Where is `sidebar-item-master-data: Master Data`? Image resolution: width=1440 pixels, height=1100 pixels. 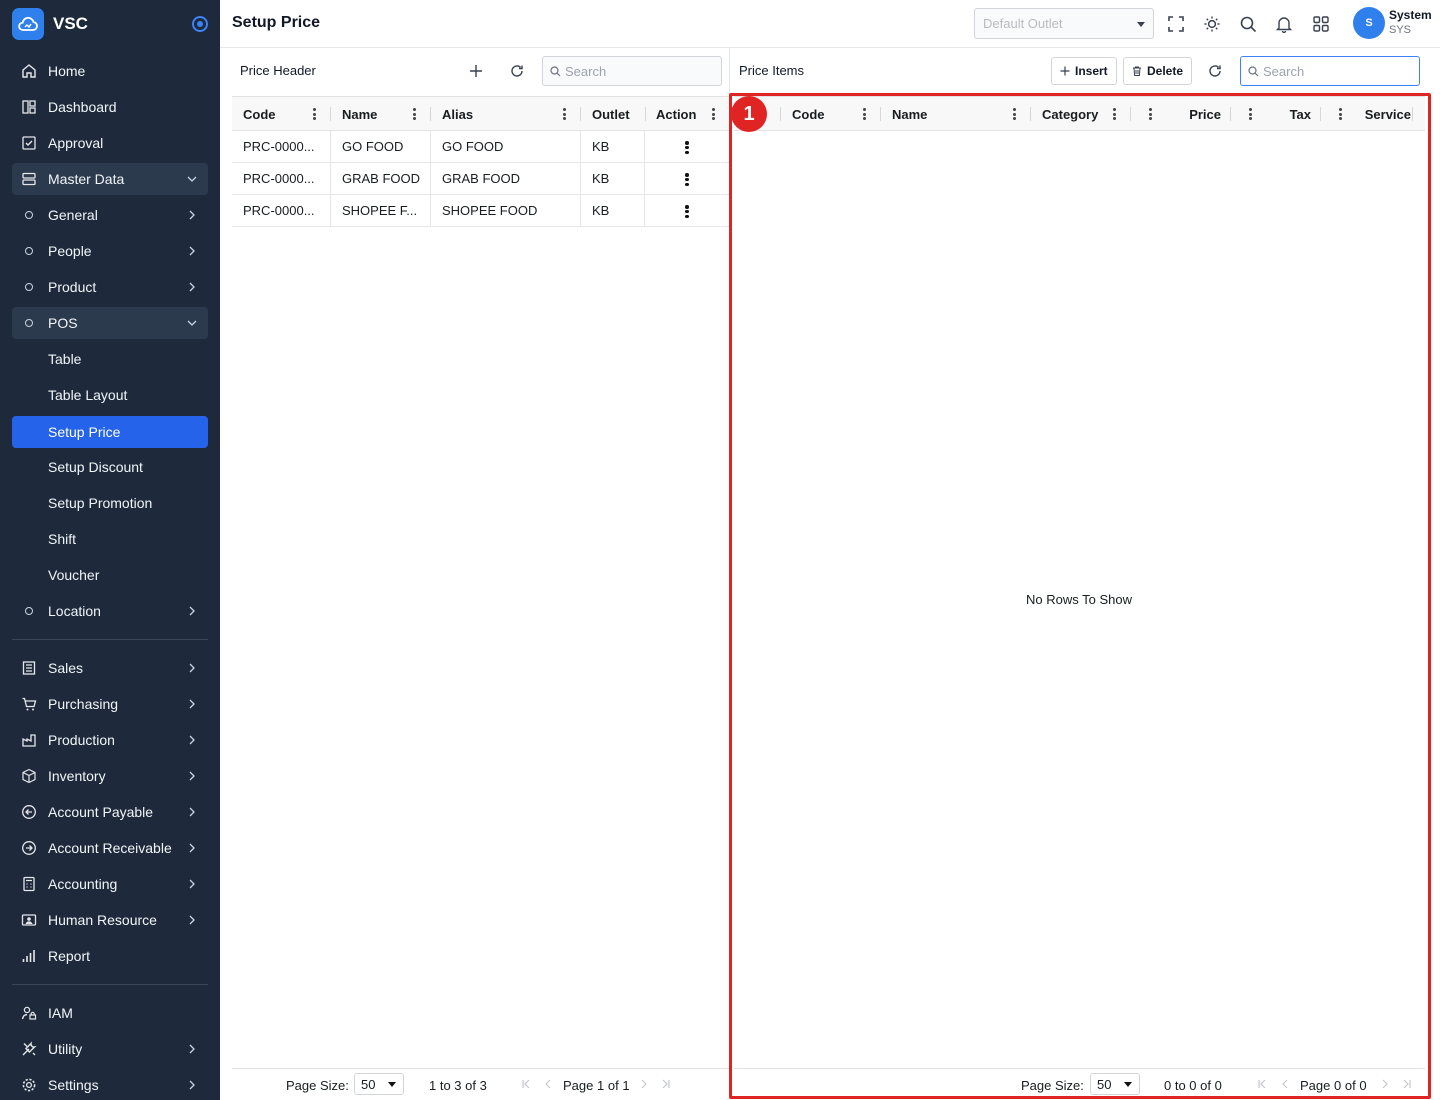
sidebar-item-master-data: Master Data is located at coordinates (110, 179).